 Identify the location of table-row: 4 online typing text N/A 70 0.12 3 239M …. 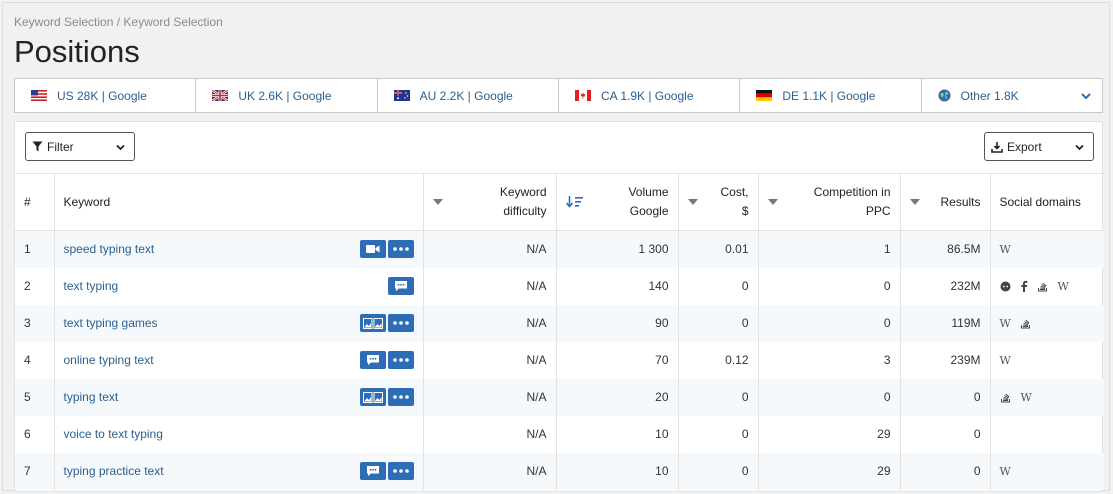
(559, 360).